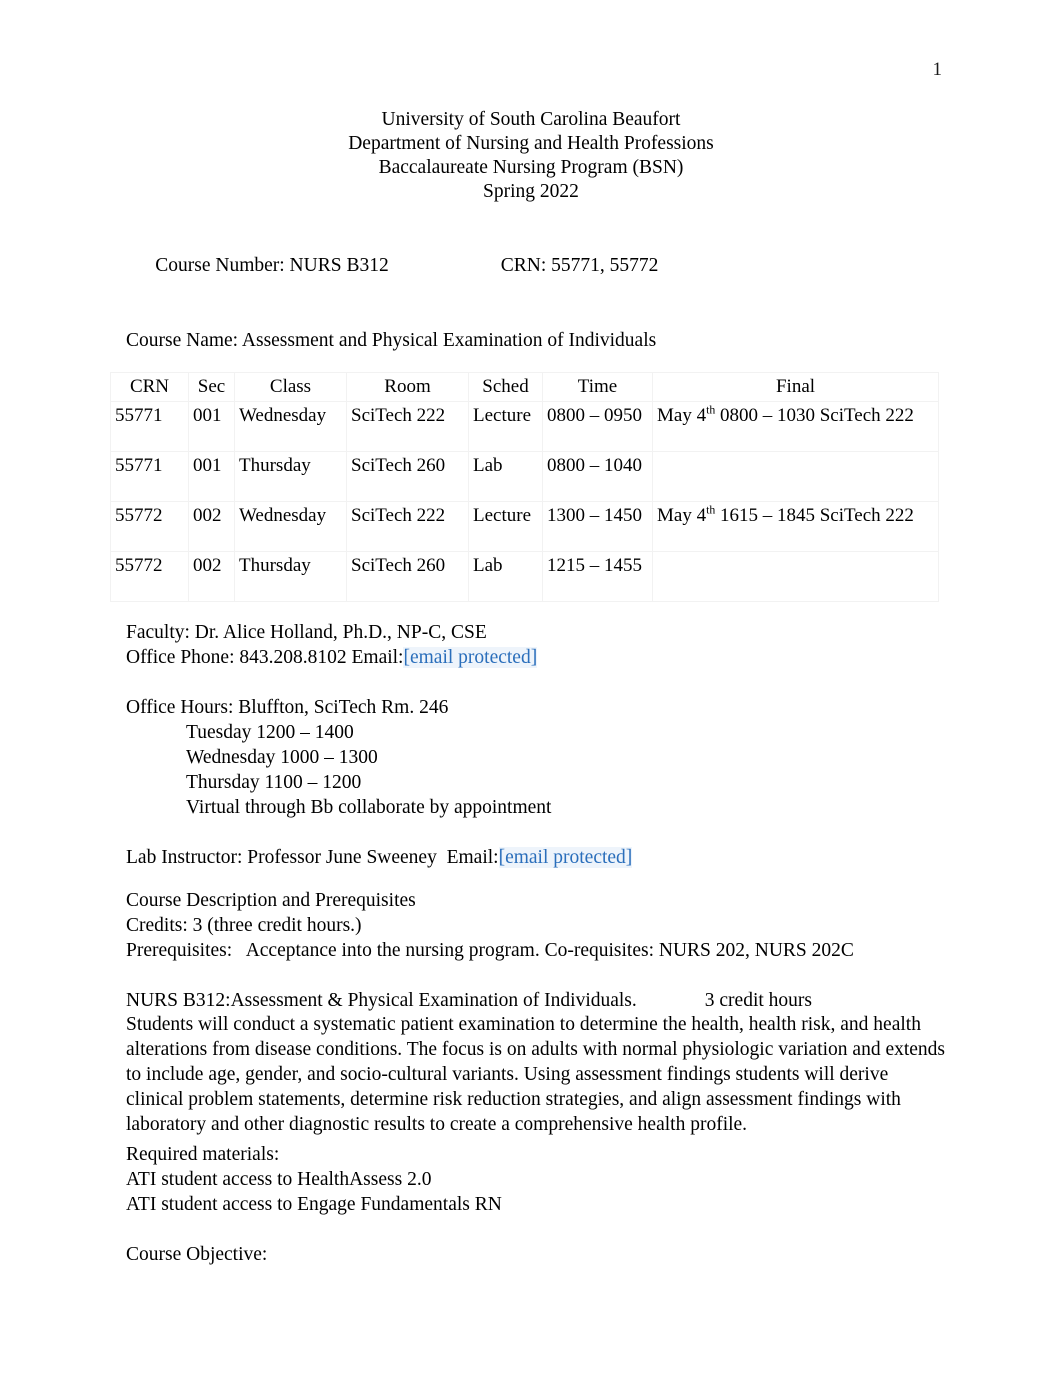 The height and width of the screenshot is (1377, 1062). I want to click on crn-label: CRN: 55771, 55772, so click(579, 265).